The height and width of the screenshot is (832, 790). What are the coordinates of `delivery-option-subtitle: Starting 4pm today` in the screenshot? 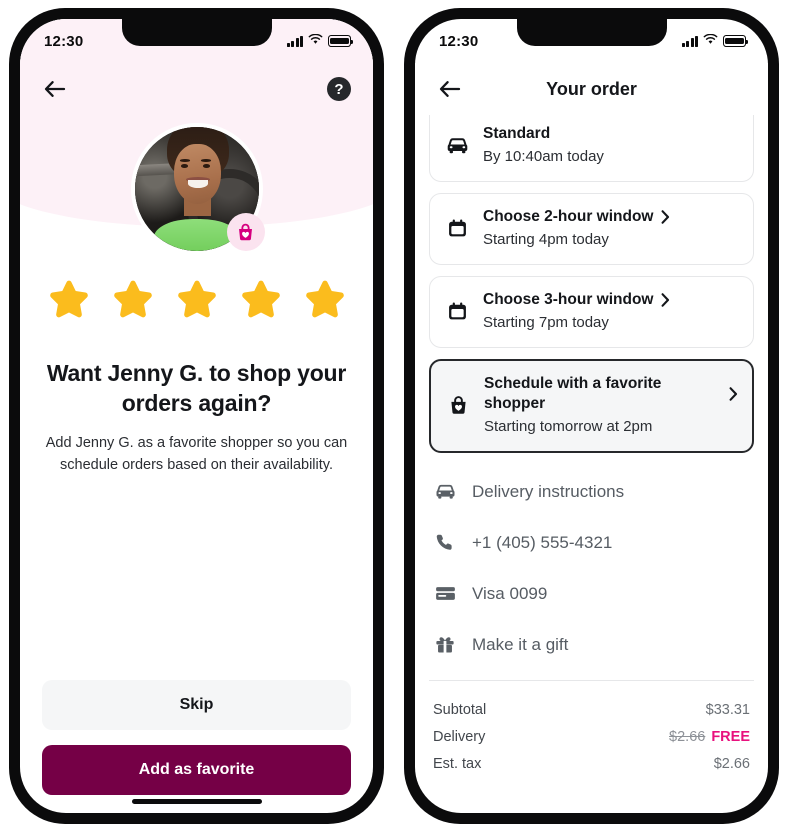 It's located at (546, 239).